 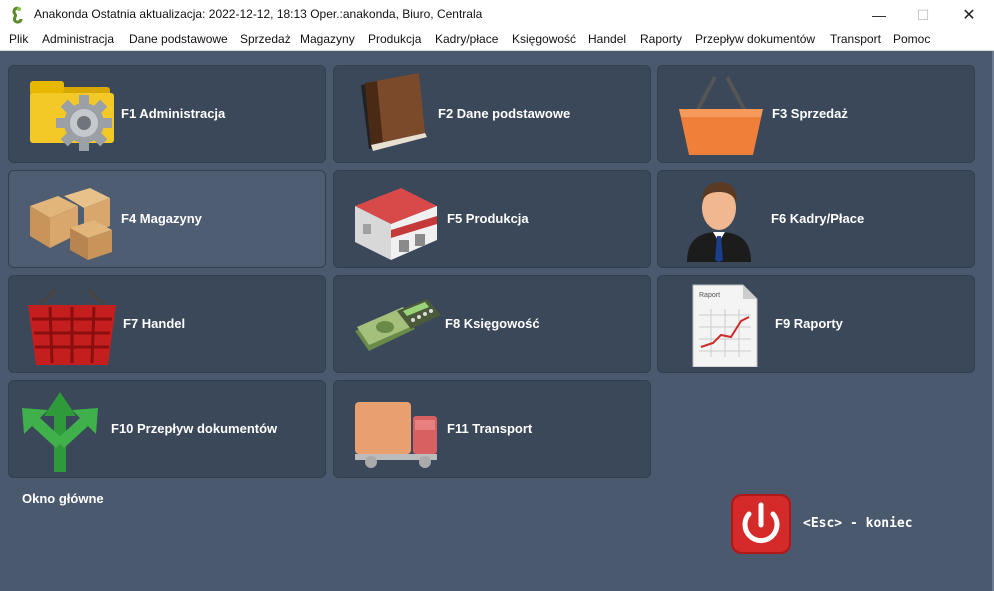 I want to click on tile-sprzedaz: F3 Sprzedaż, so click(x=816, y=114).